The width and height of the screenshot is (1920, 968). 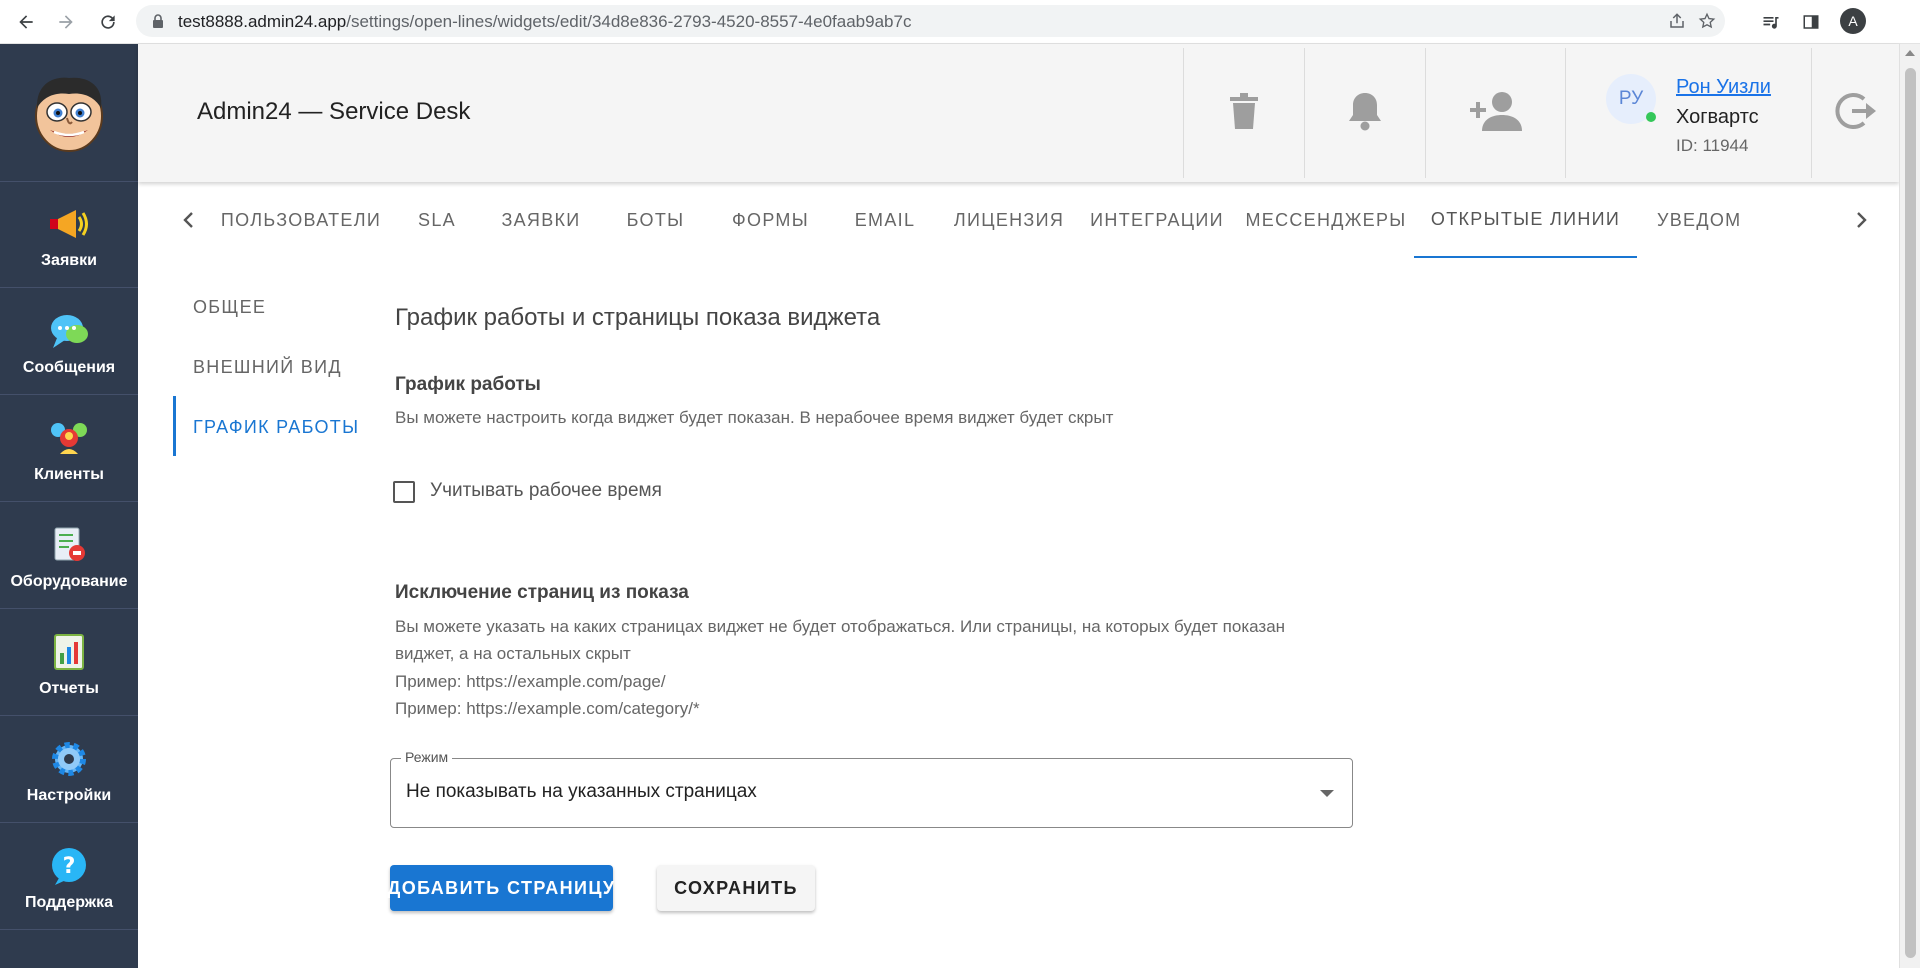 What do you see at coordinates (69, 688) in the screenshot?
I see `sidebar-item-label: Отчеты` at bounding box center [69, 688].